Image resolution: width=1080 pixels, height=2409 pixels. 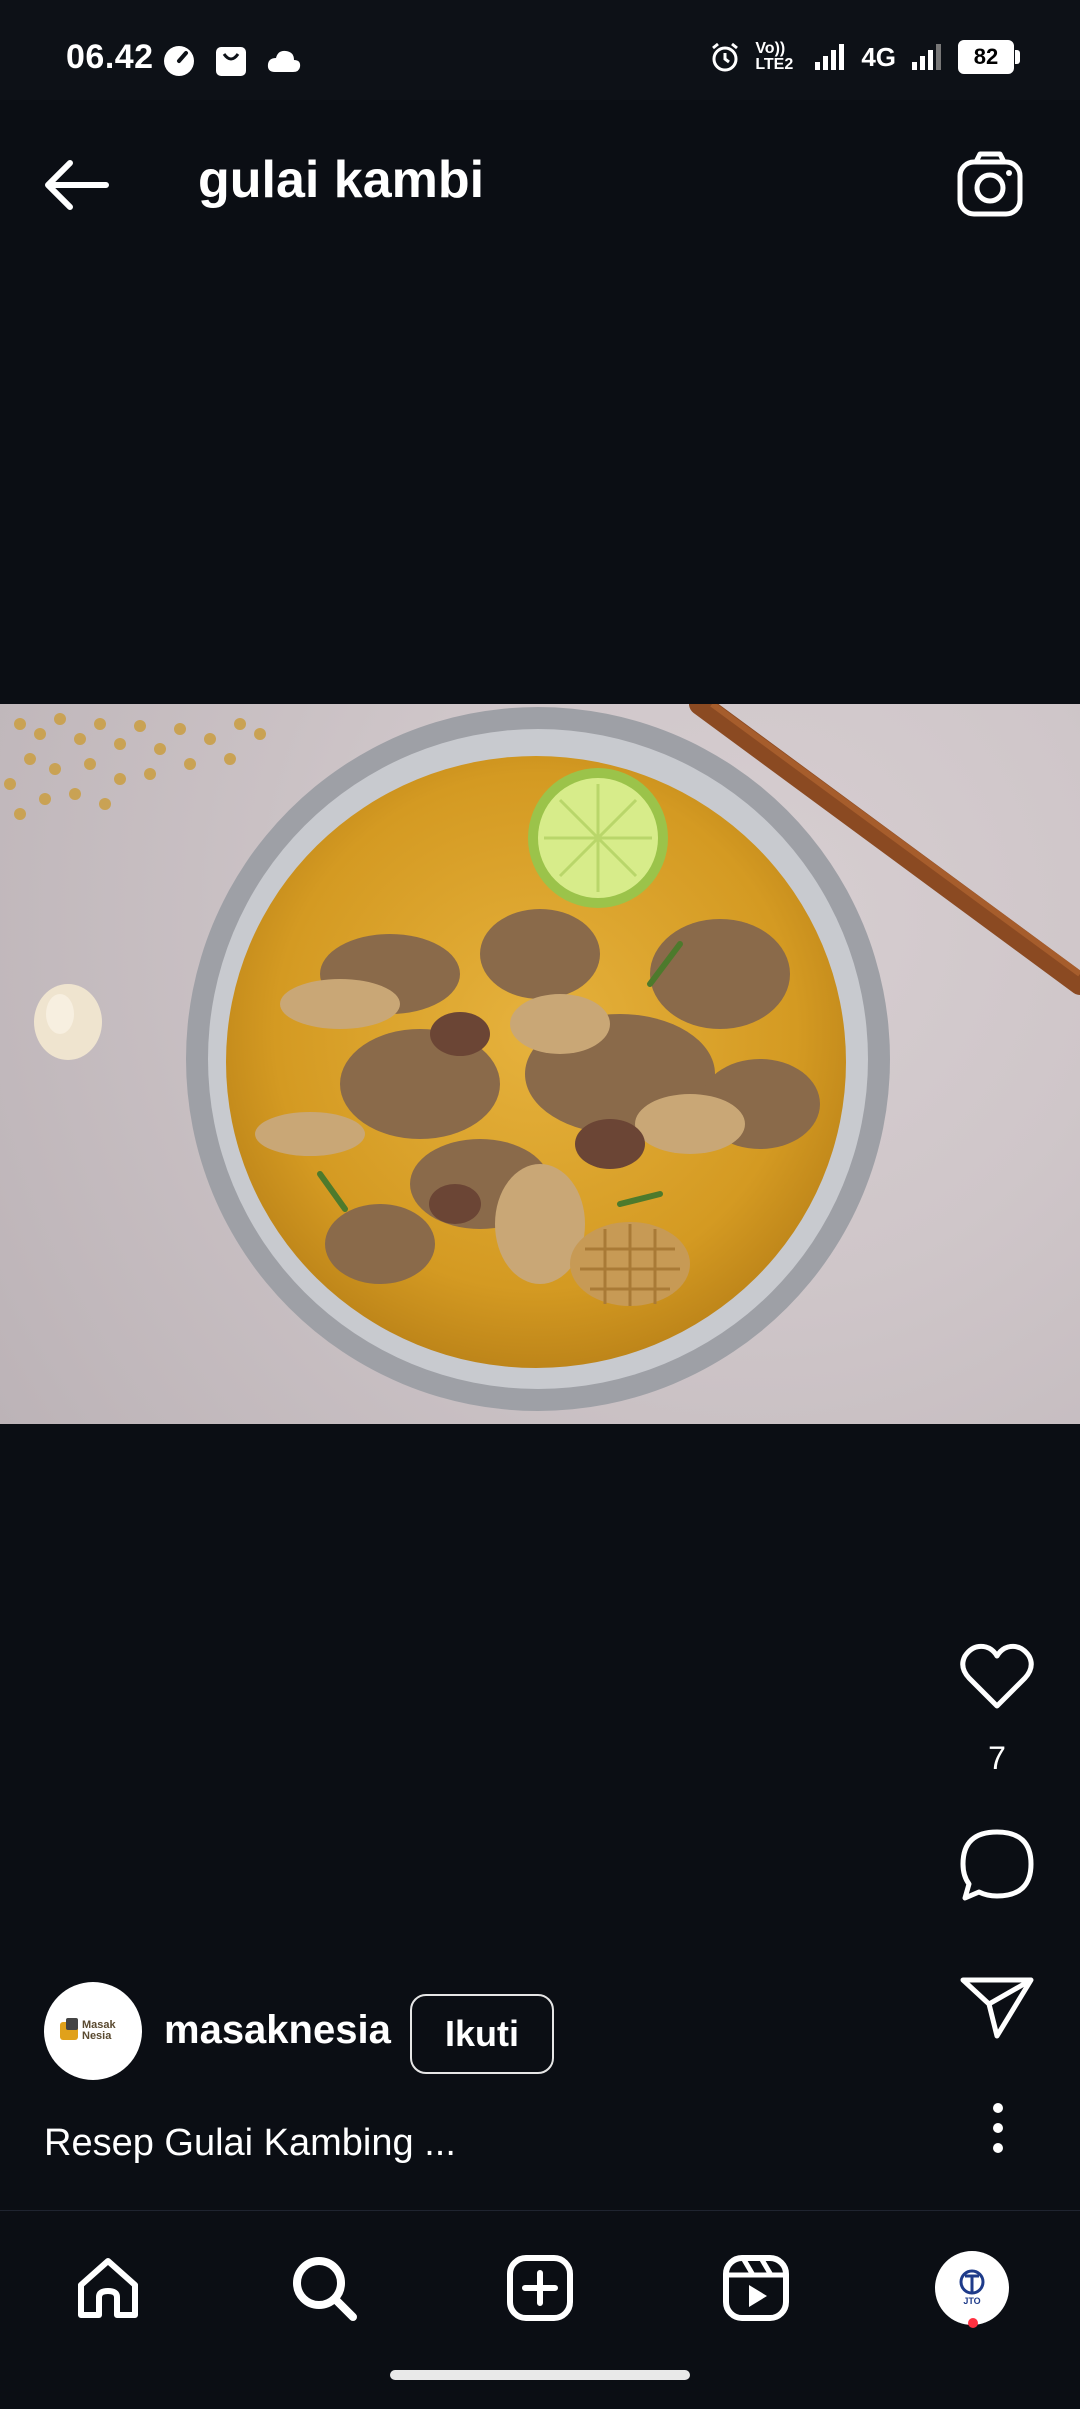 I want to click on battery-level: 82, so click(x=986, y=56).